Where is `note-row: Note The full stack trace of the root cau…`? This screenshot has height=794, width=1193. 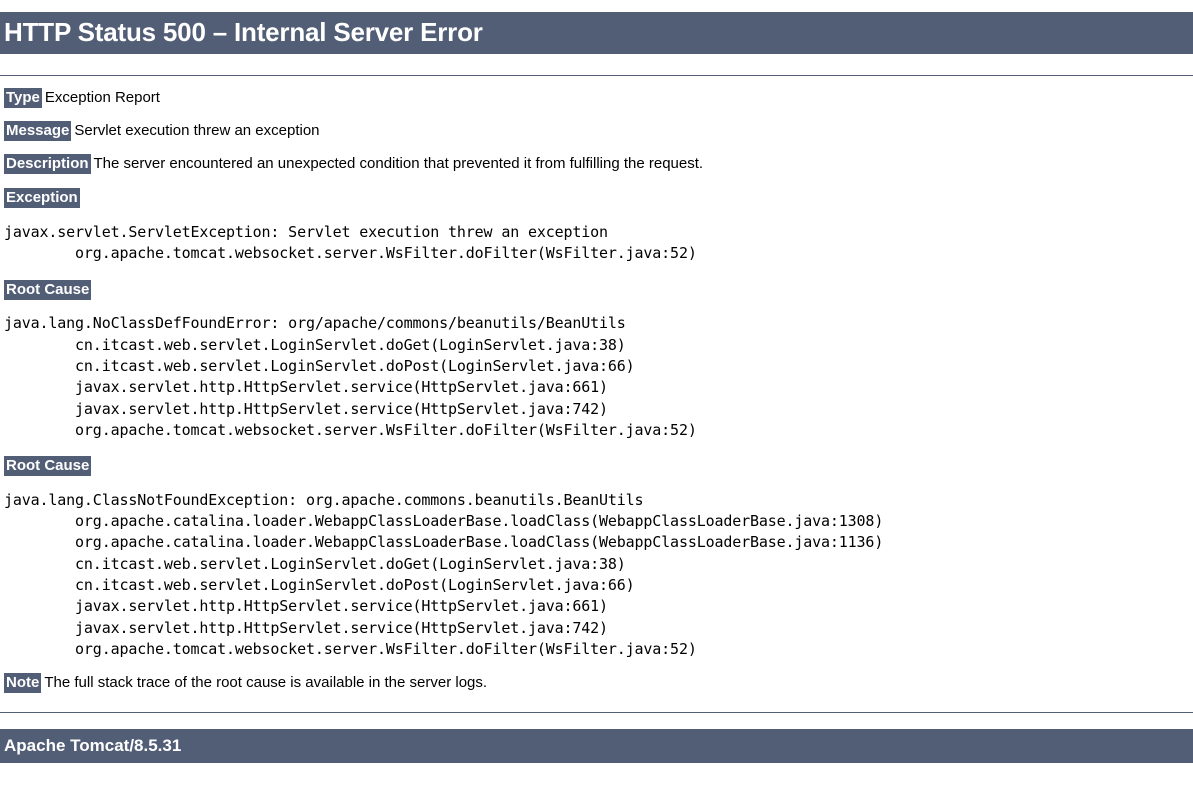
note-row: Note The full stack trace of the root cau… is located at coordinates (596, 683).